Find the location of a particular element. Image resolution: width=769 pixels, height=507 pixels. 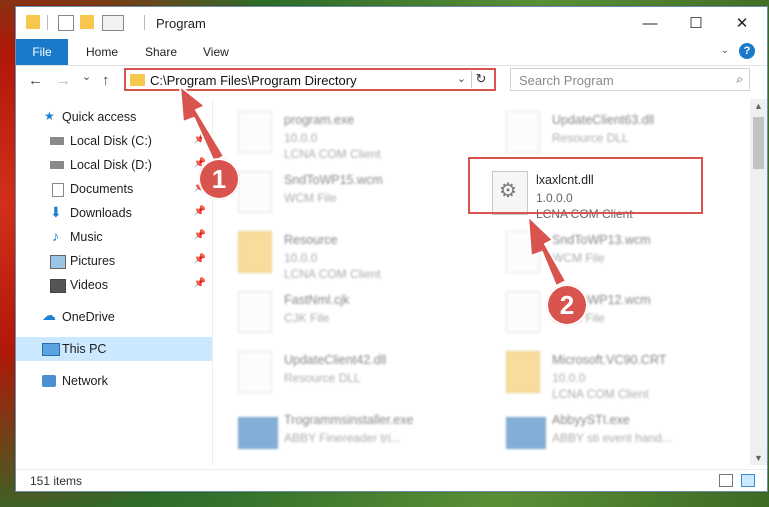

step-2-badge: 2 is located at coordinates (567, 305).